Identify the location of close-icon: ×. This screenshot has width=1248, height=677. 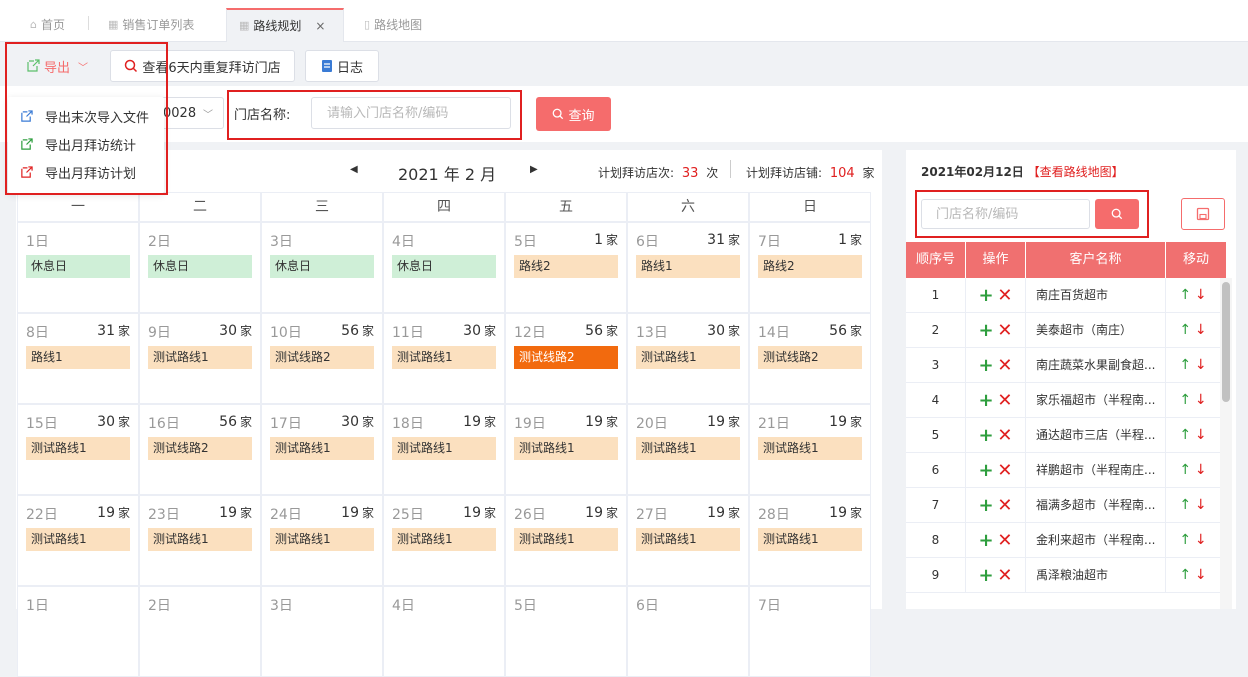
(320, 26).